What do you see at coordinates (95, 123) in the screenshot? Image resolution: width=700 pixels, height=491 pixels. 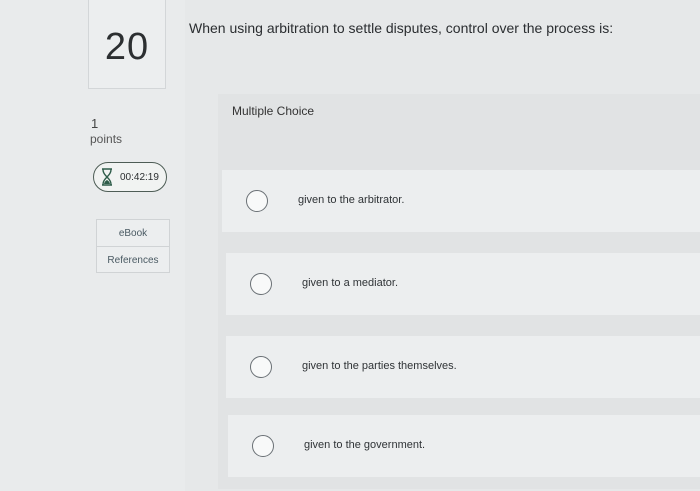 I see `points-value: 1` at bounding box center [95, 123].